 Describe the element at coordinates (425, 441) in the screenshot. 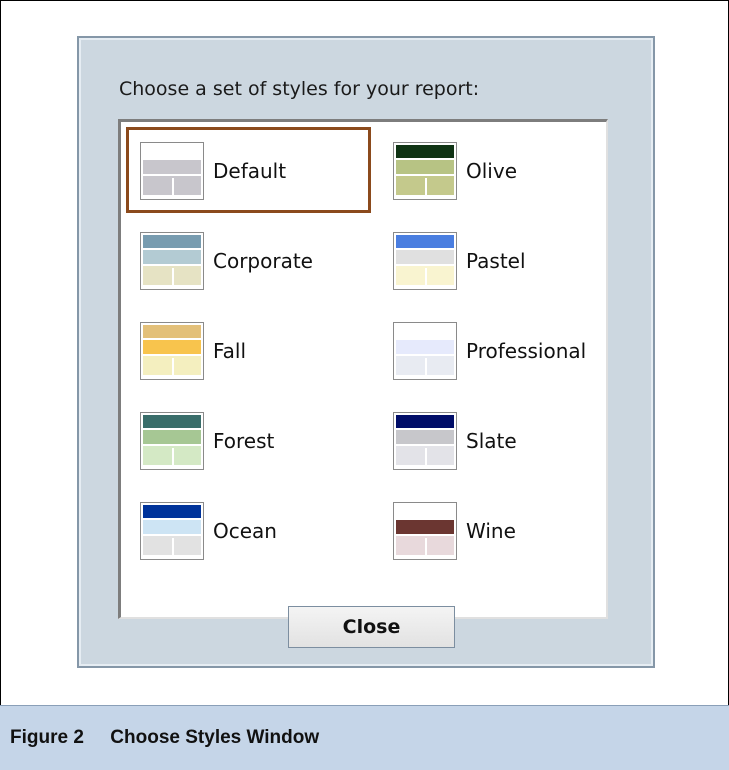

I see `slate-swatch-icon` at that location.